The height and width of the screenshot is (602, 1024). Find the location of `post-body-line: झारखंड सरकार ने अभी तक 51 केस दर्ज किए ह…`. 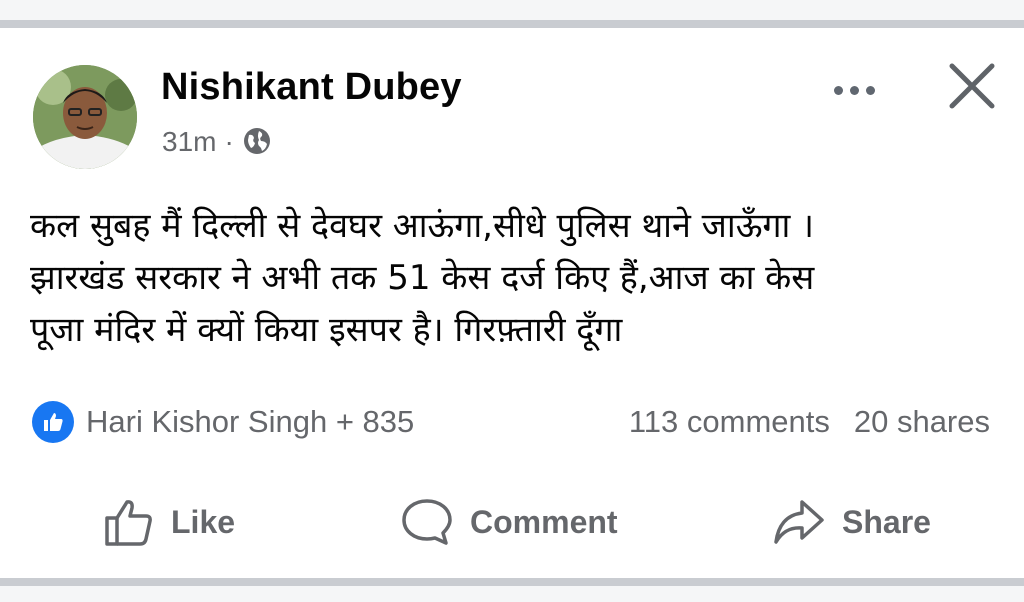

post-body-line: झारखंड सरकार ने अभी तक 51 केस दर्ज किए ह… is located at coordinates (422, 278).